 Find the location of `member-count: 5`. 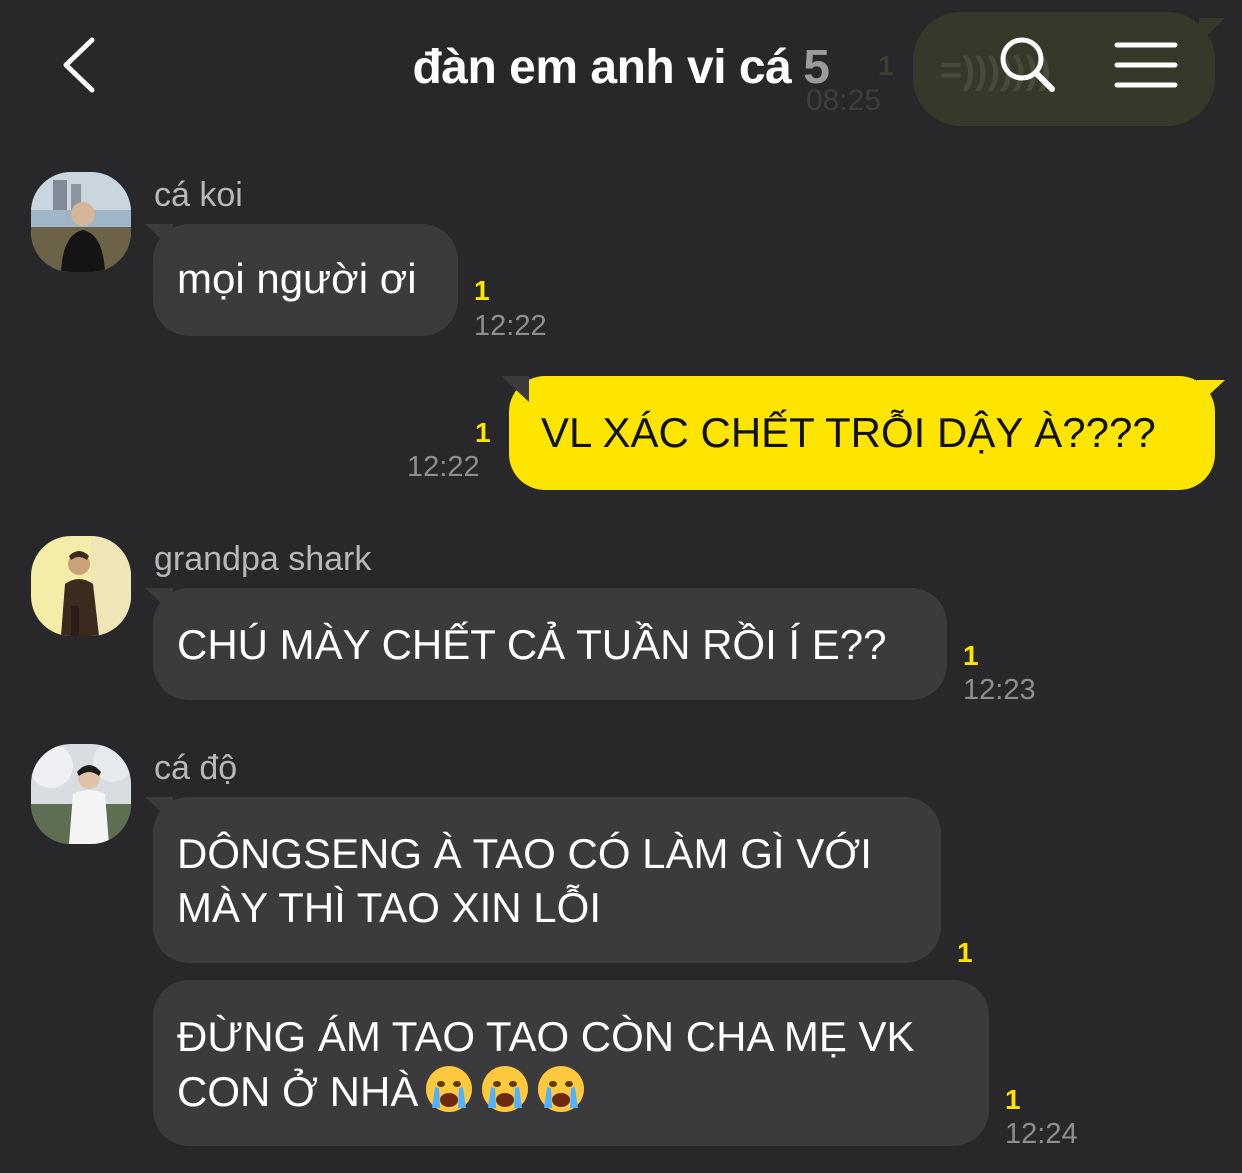

member-count: 5 is located at coordinates (816, 67).